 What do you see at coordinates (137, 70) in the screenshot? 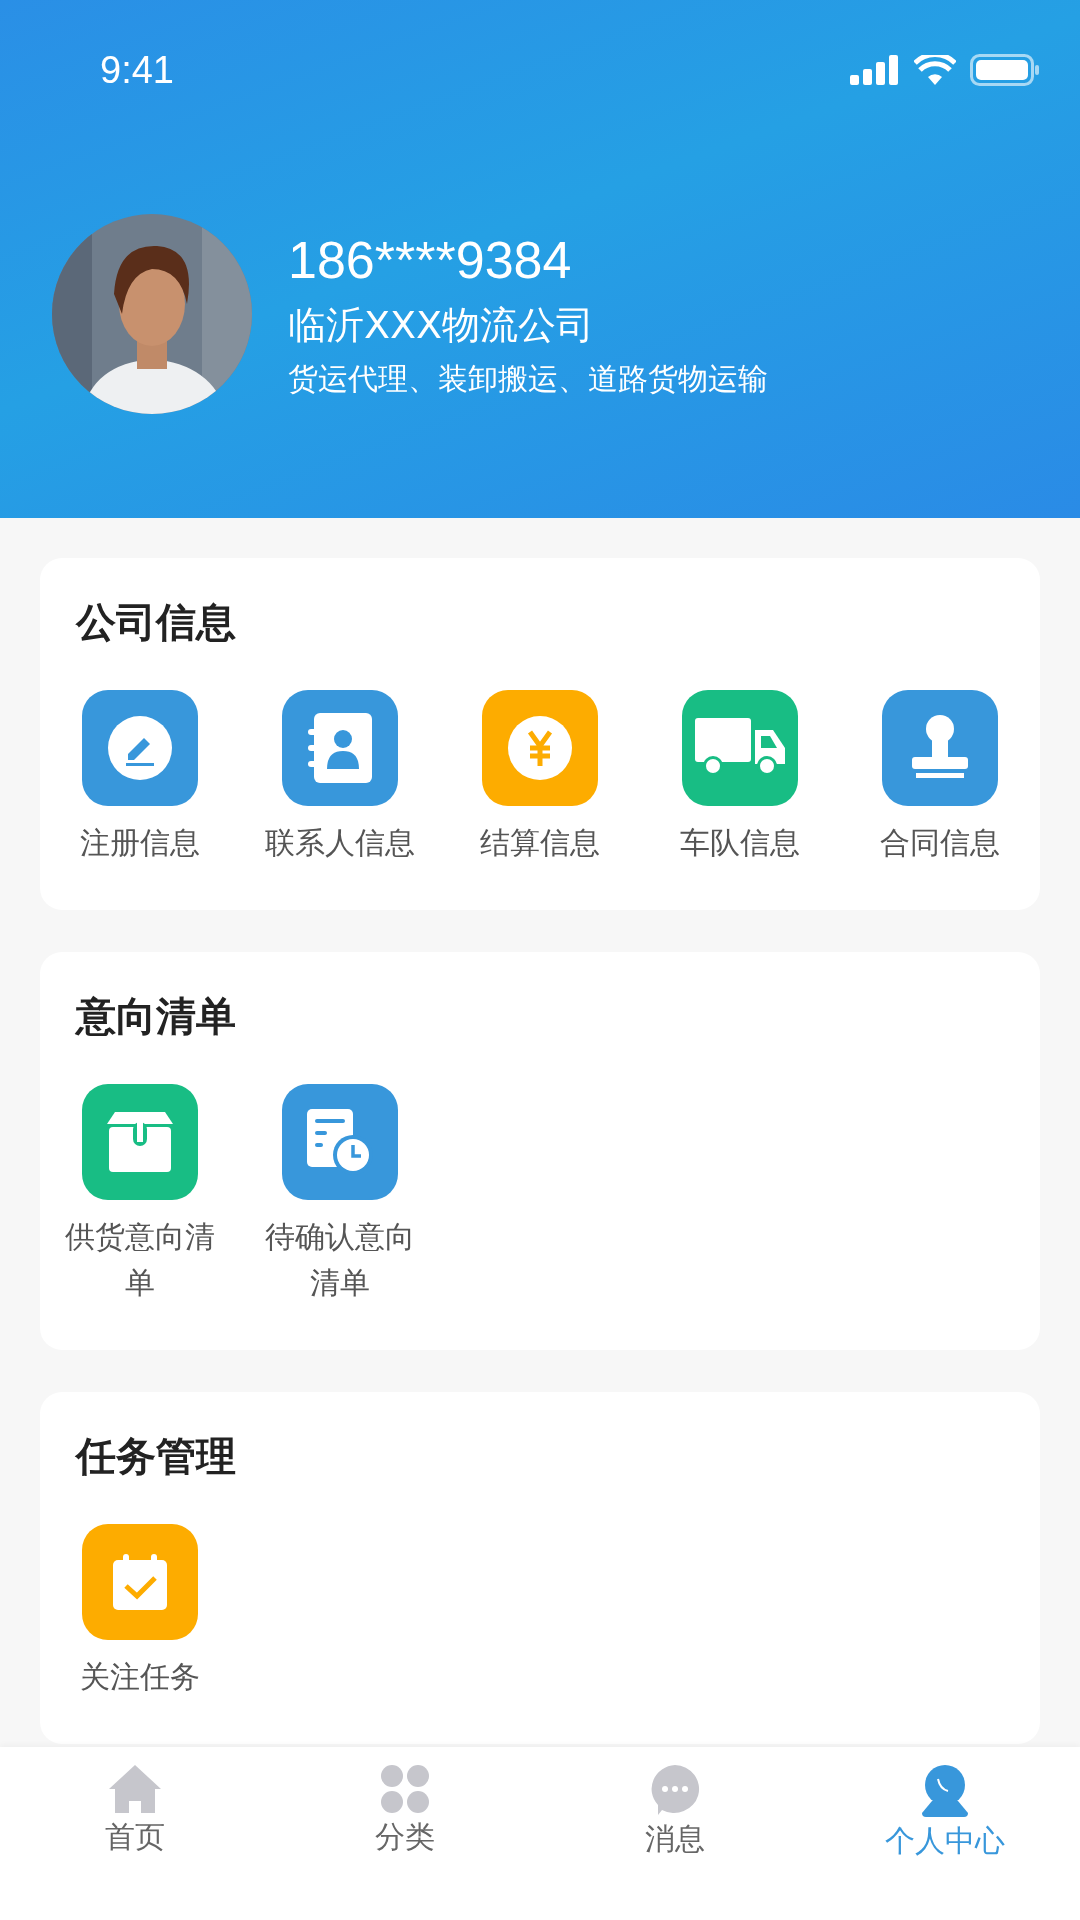
I see `status-time: 9:41` at bounding box center [137, 70].